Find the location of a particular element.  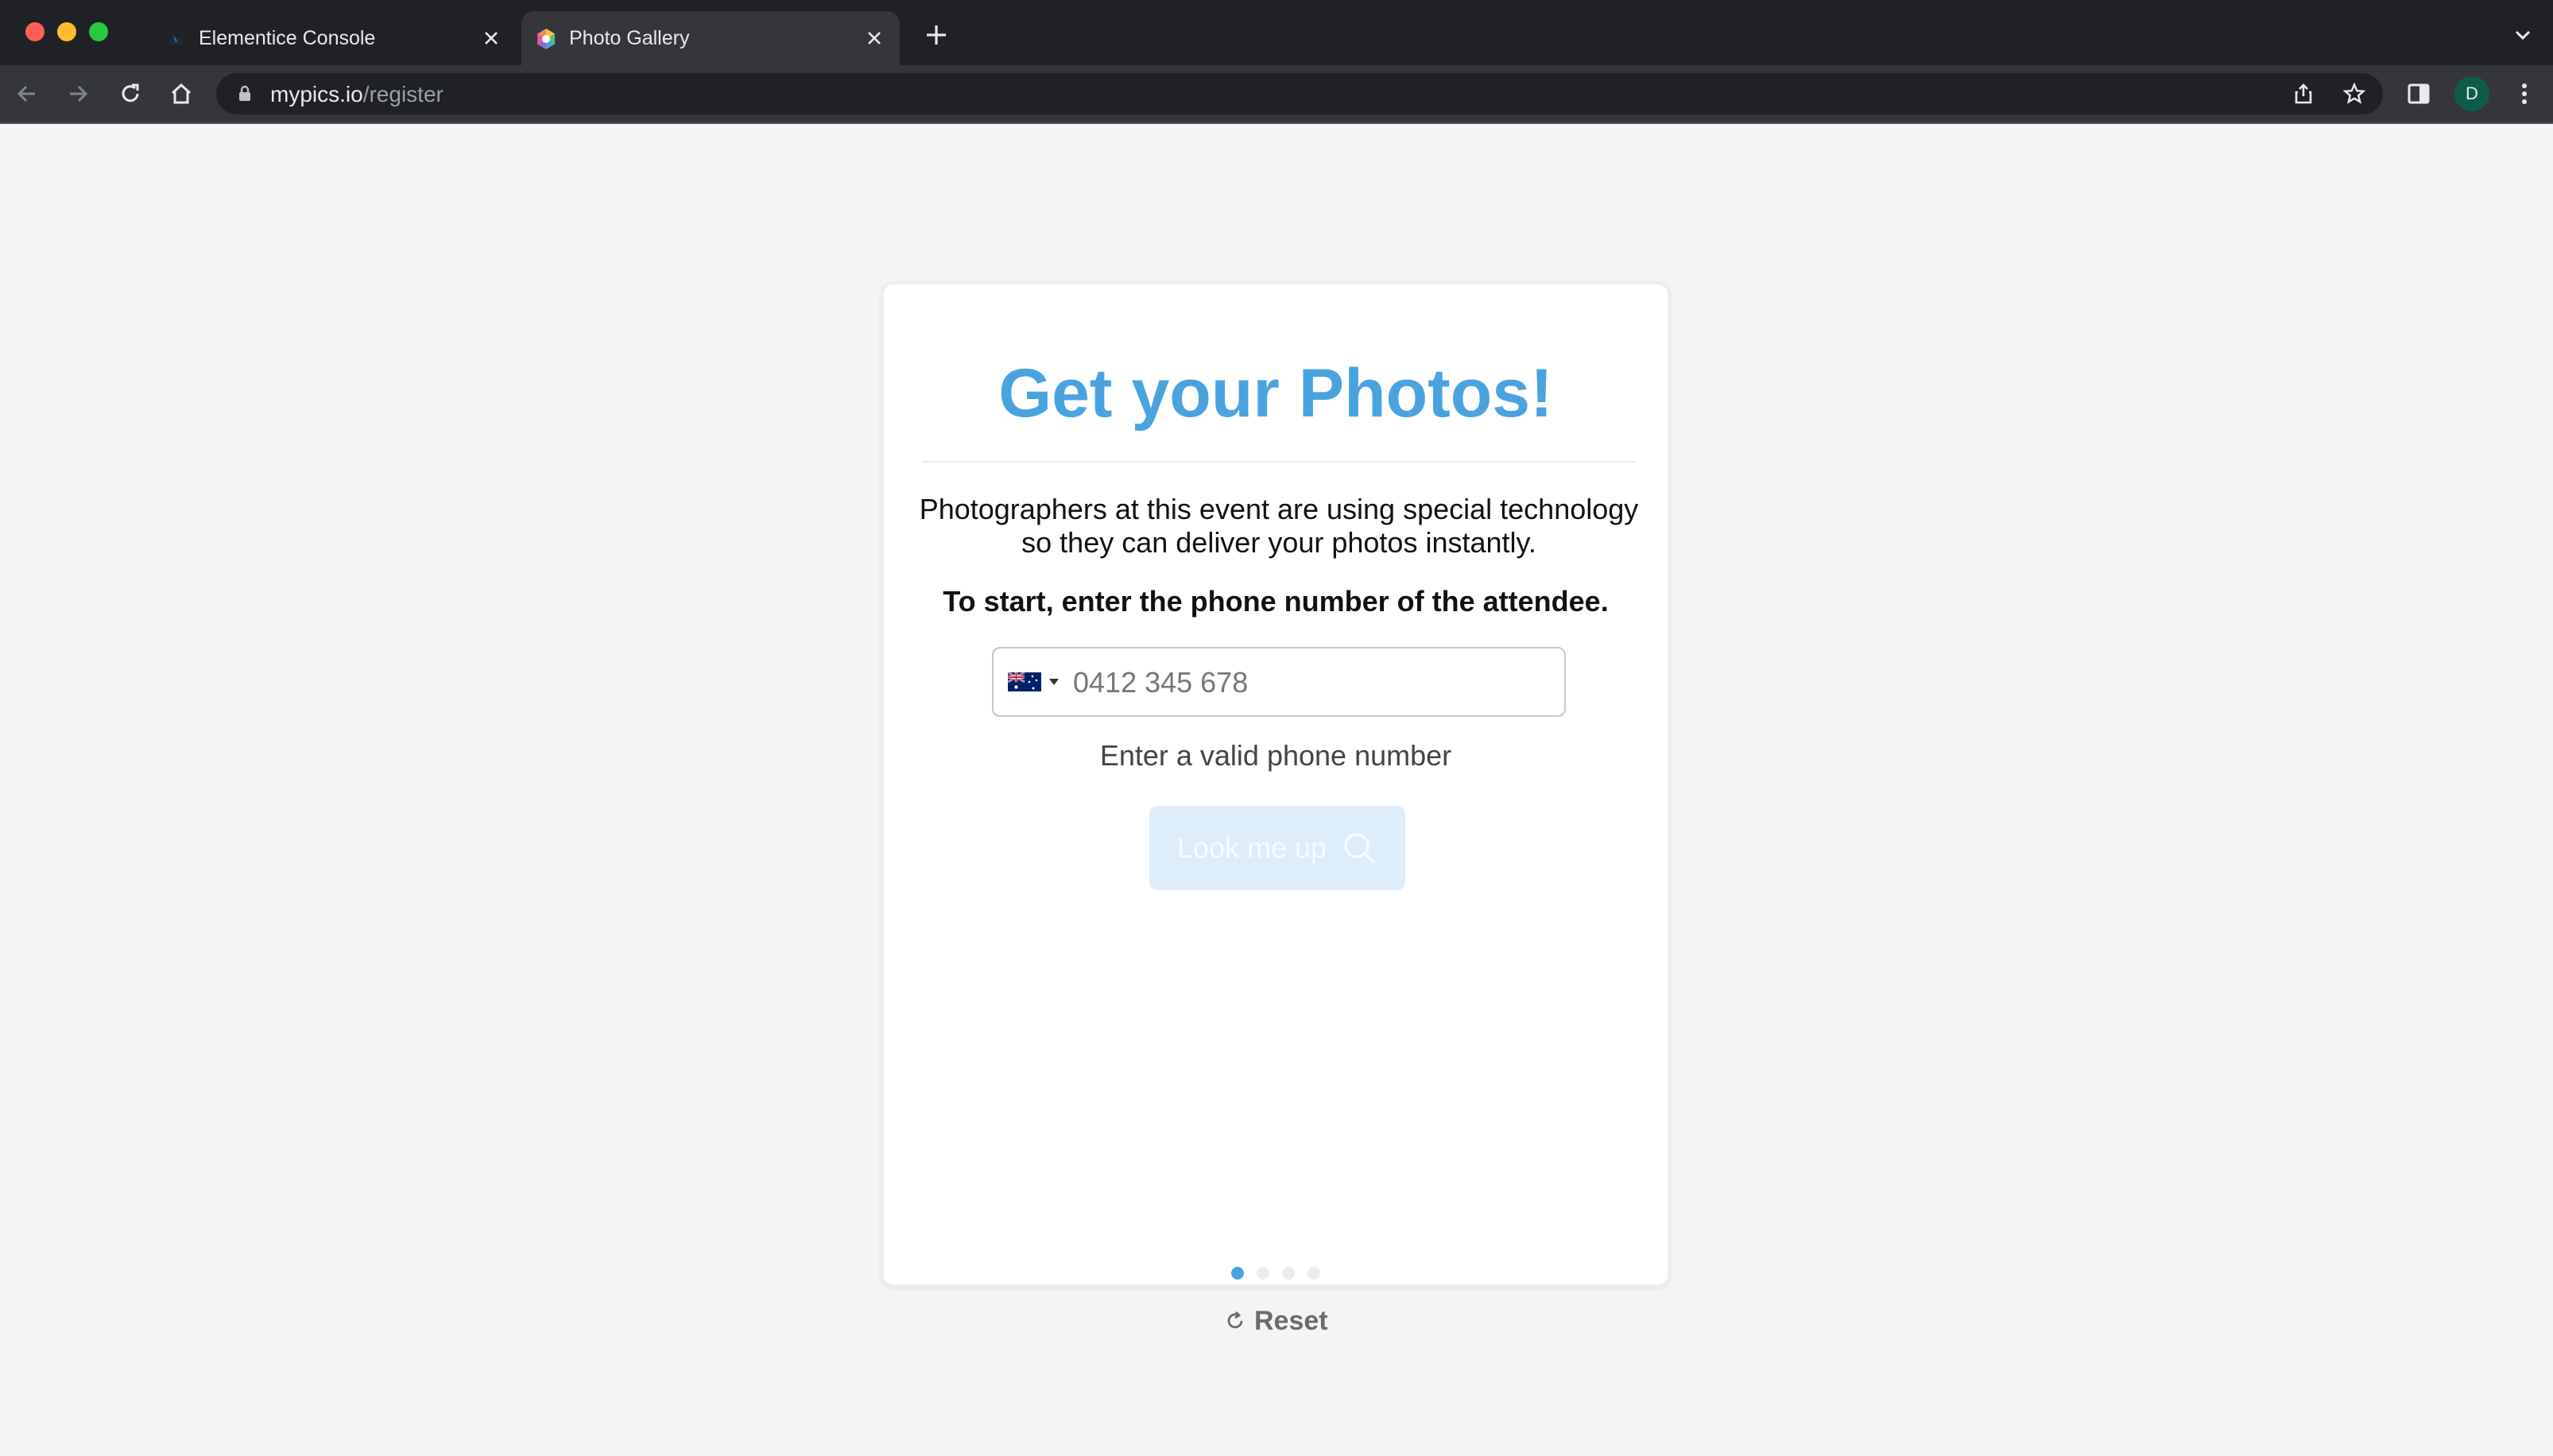

reset-button: Reset is located at coordinates (1276, 1321).